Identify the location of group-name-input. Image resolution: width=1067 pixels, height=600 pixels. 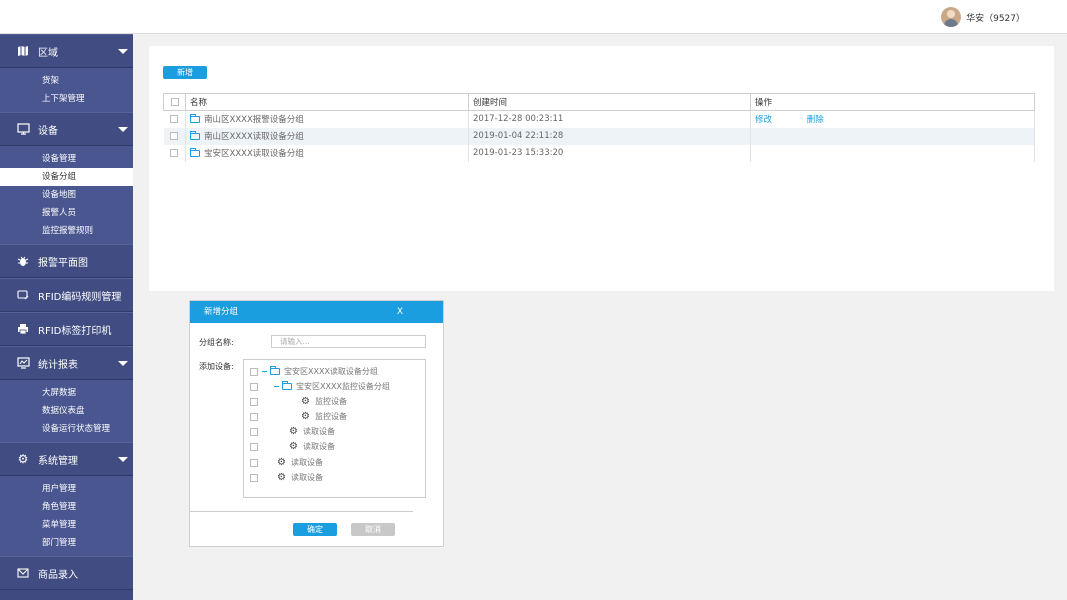
(348, 341).